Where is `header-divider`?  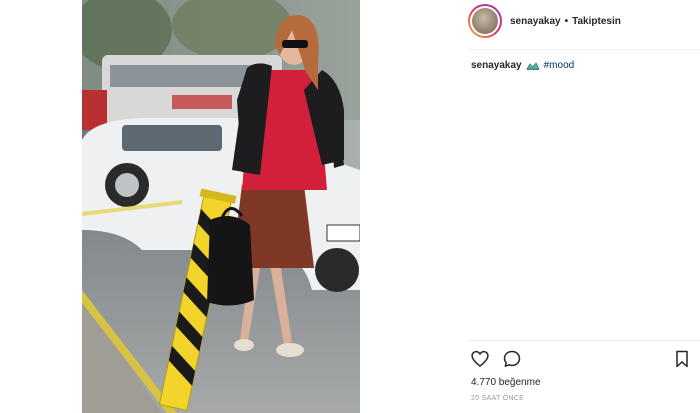 header-divider is located at coordinates (584, 49).